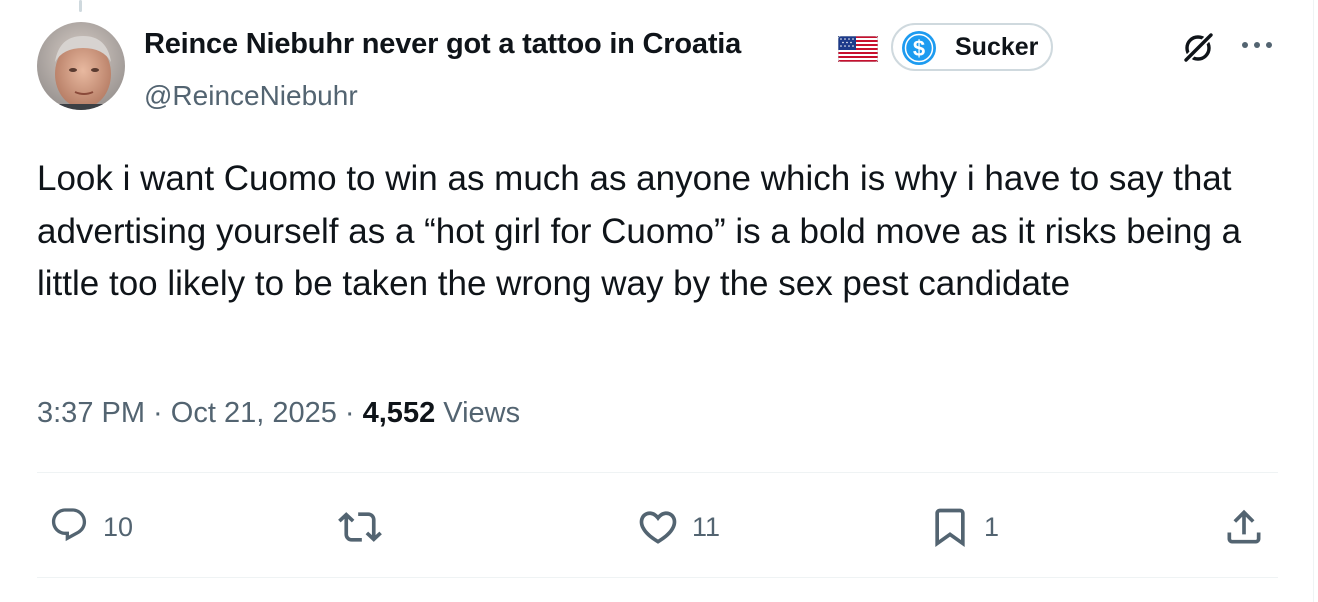 Image resolution: width=1318 pixels, height=602 pixels. What do you see at coordinates (91, 413) in the screenshot?
I see `tweet-time: 3:37 PM` at bounding box center [91, 413].